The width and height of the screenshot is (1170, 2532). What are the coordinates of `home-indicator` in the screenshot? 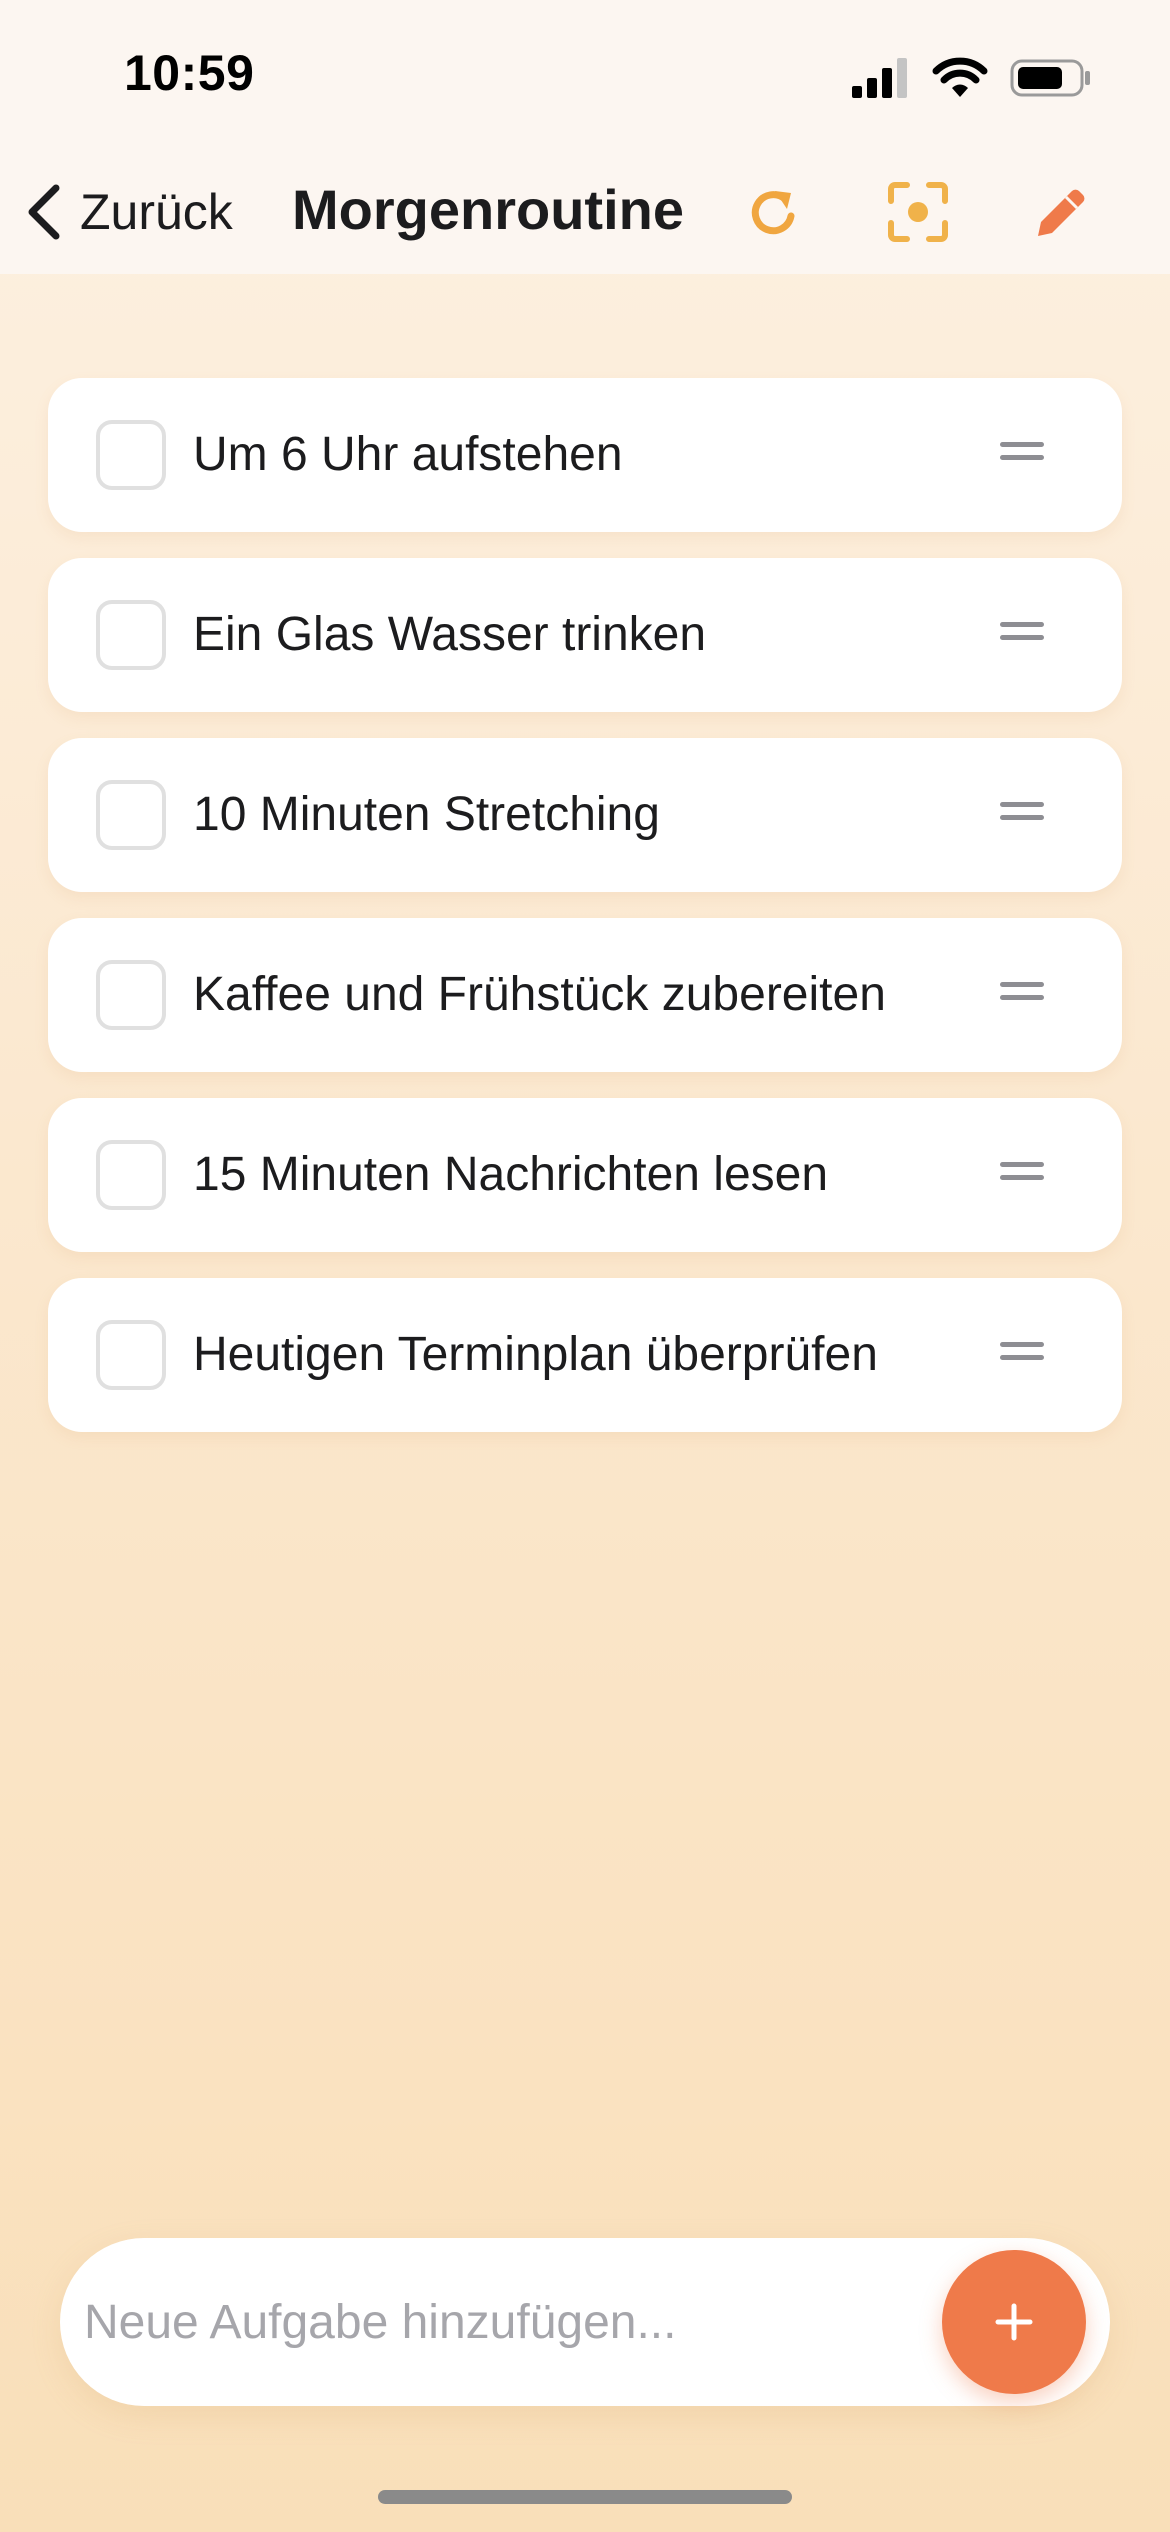 It's located at (585, 2497).